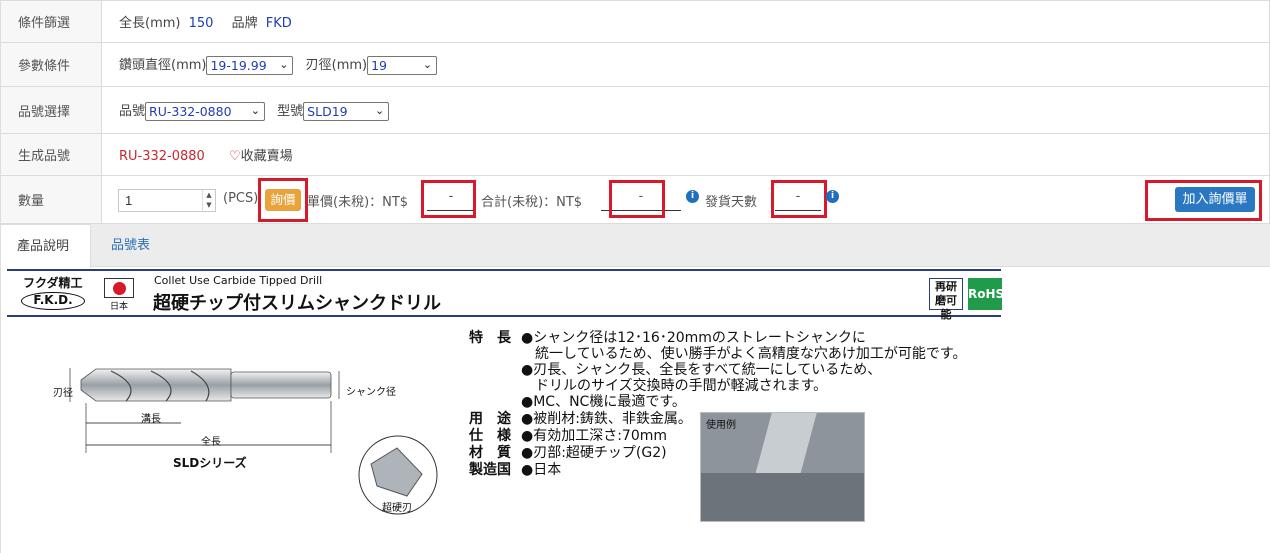  What do you see at coordinates (336, 65) in the screenshot?
I see `blade-dia-label: 刃徑(mm)` at bounding box center [336, 65].